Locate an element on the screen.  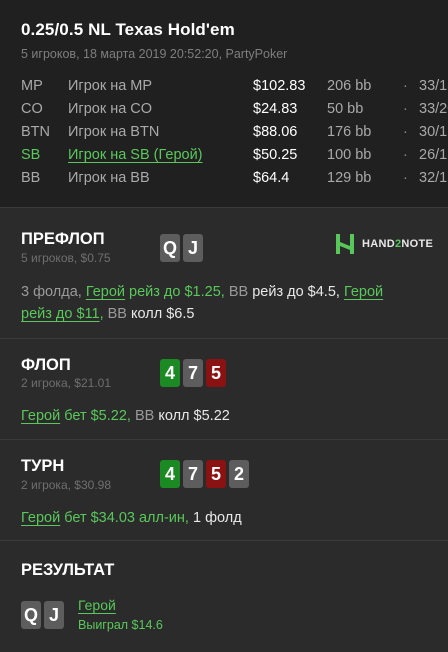
hand2note-logo-icon is located at coordinates (345, 244).